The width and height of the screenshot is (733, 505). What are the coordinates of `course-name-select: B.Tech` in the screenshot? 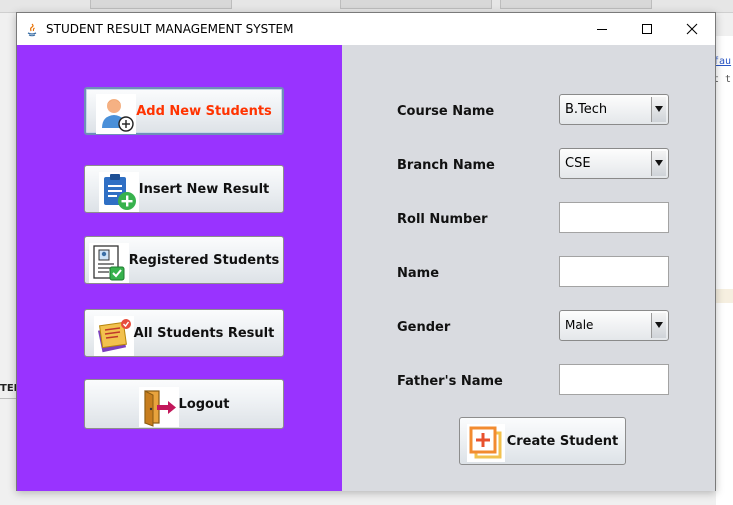 It's located at (614, 109).